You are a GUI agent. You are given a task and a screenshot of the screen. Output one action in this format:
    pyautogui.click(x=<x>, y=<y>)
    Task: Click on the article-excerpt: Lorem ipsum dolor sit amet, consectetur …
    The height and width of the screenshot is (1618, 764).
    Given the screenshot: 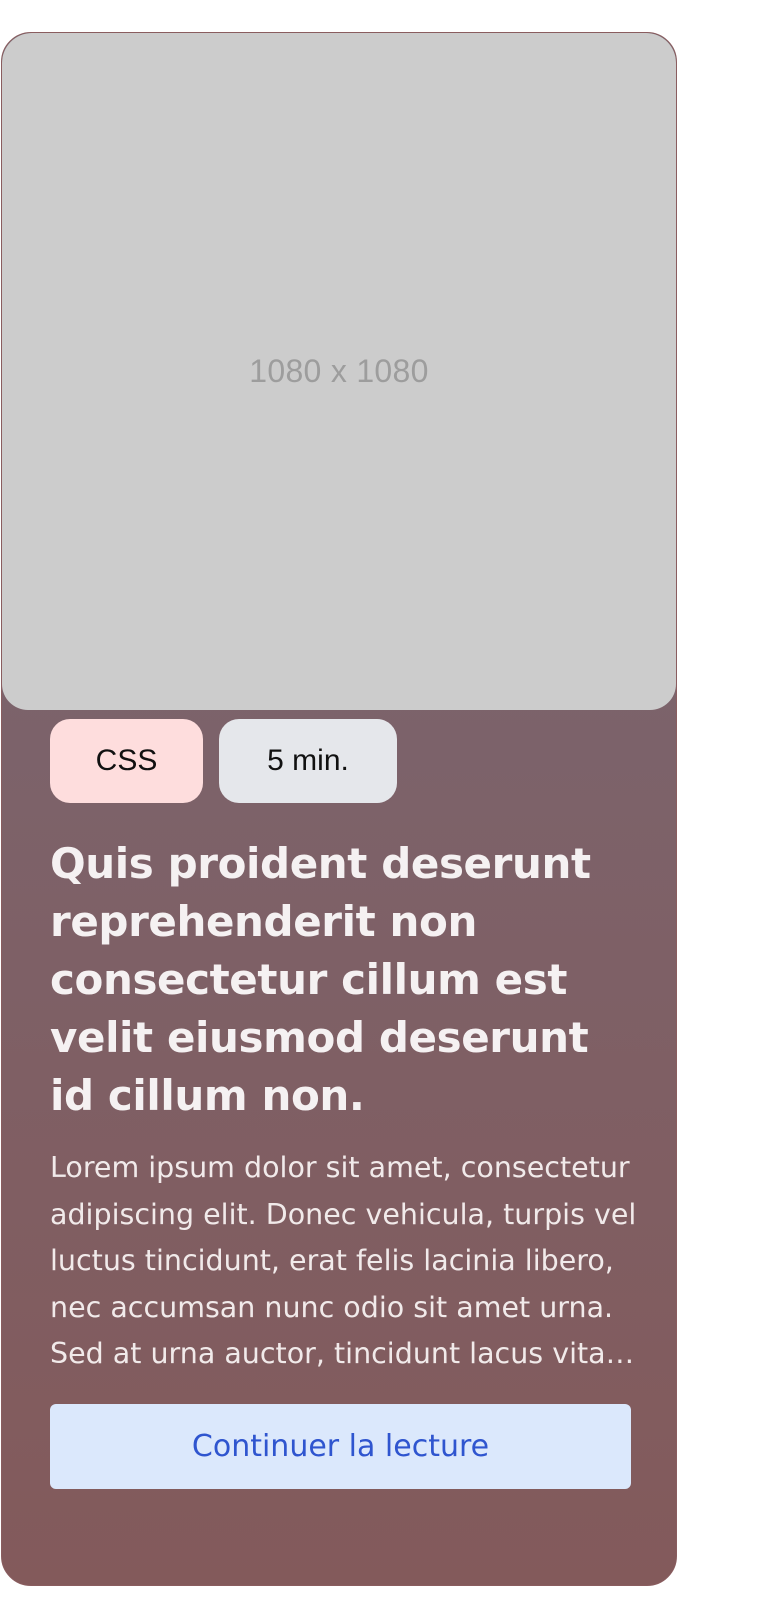 What is the action you would take?
    pyautogui.click(x=343, y=1260)
    